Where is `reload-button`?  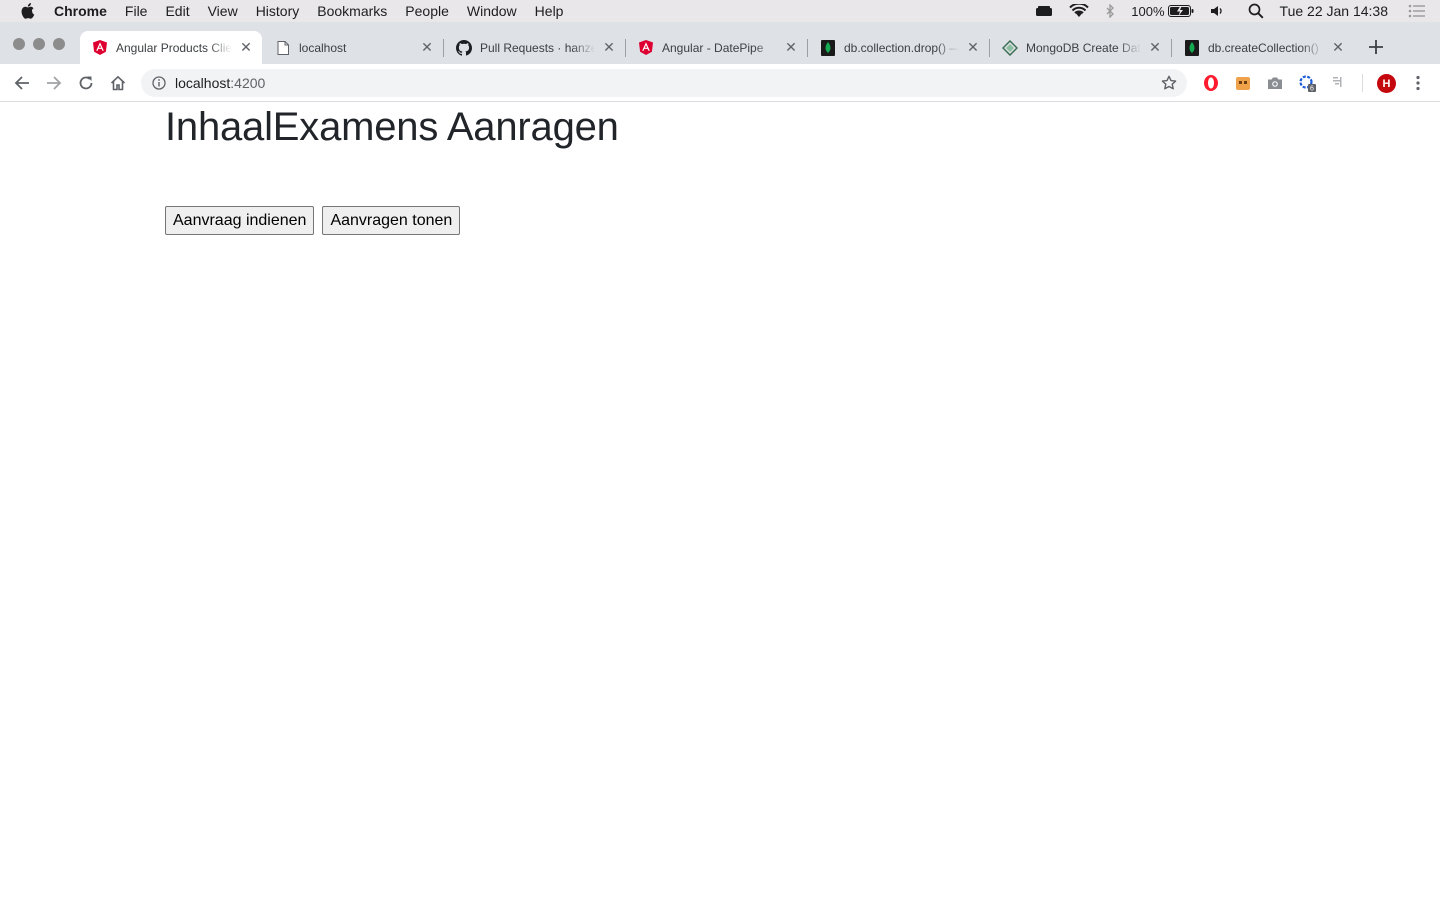 reload-button is located at coordinates (86, 83).